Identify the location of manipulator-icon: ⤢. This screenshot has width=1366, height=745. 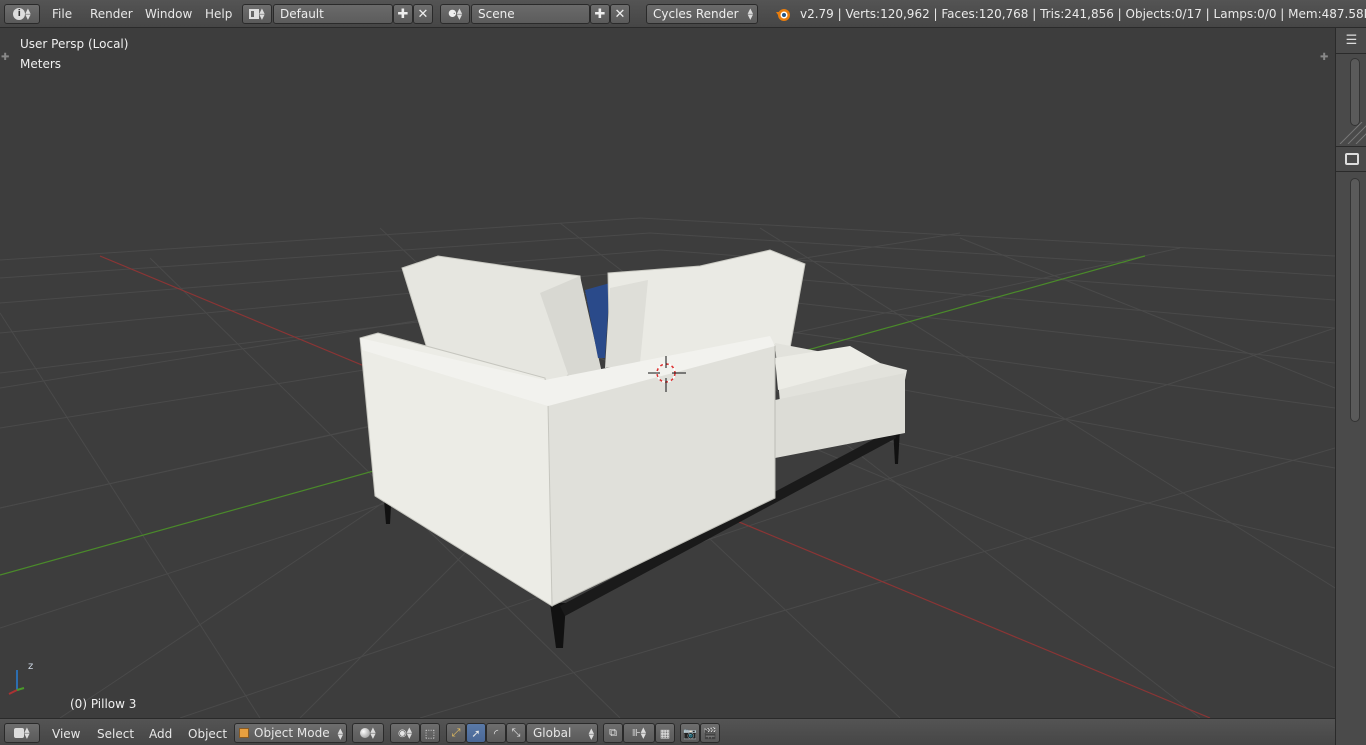
(456, 732).